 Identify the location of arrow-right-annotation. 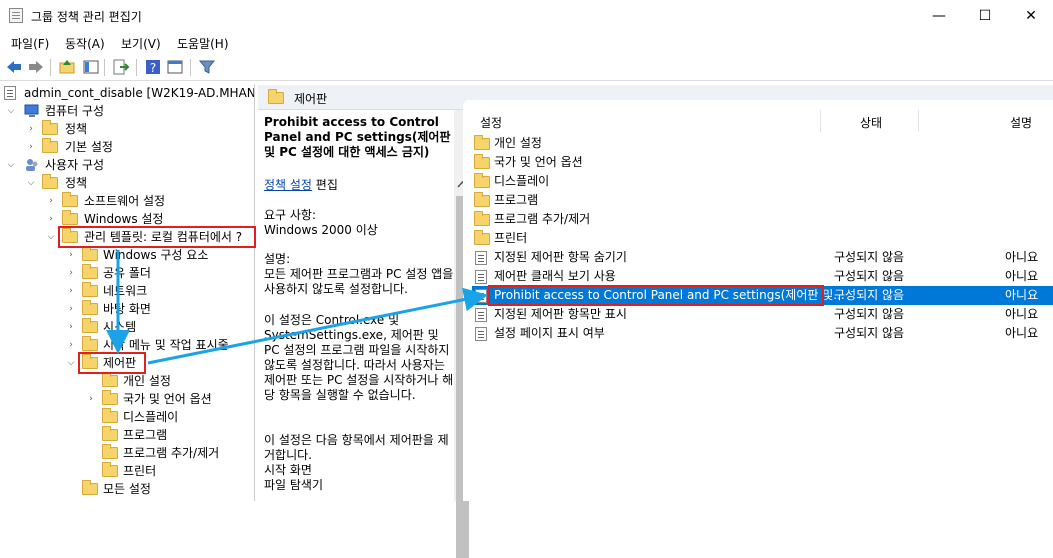
(317, 326).